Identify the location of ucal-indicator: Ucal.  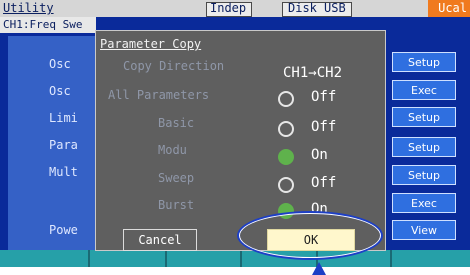
(449, 8).